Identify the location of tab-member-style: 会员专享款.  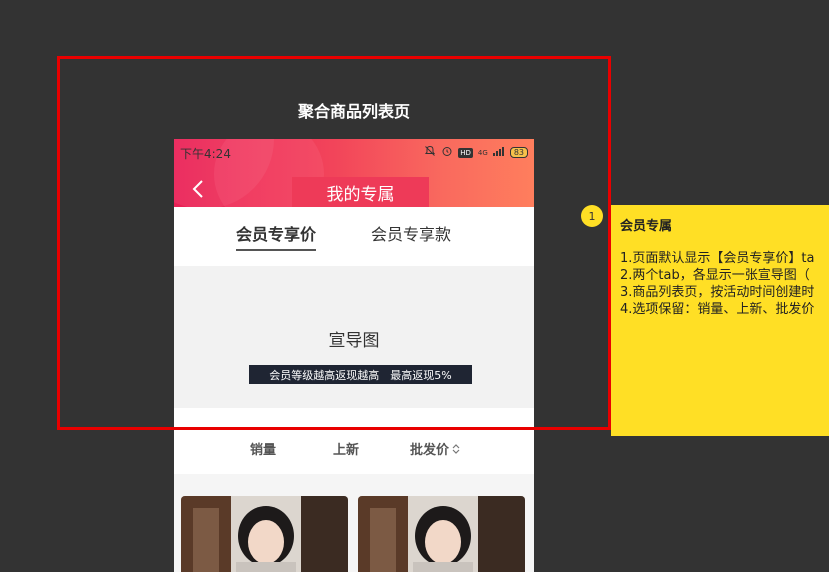
(411, 235).